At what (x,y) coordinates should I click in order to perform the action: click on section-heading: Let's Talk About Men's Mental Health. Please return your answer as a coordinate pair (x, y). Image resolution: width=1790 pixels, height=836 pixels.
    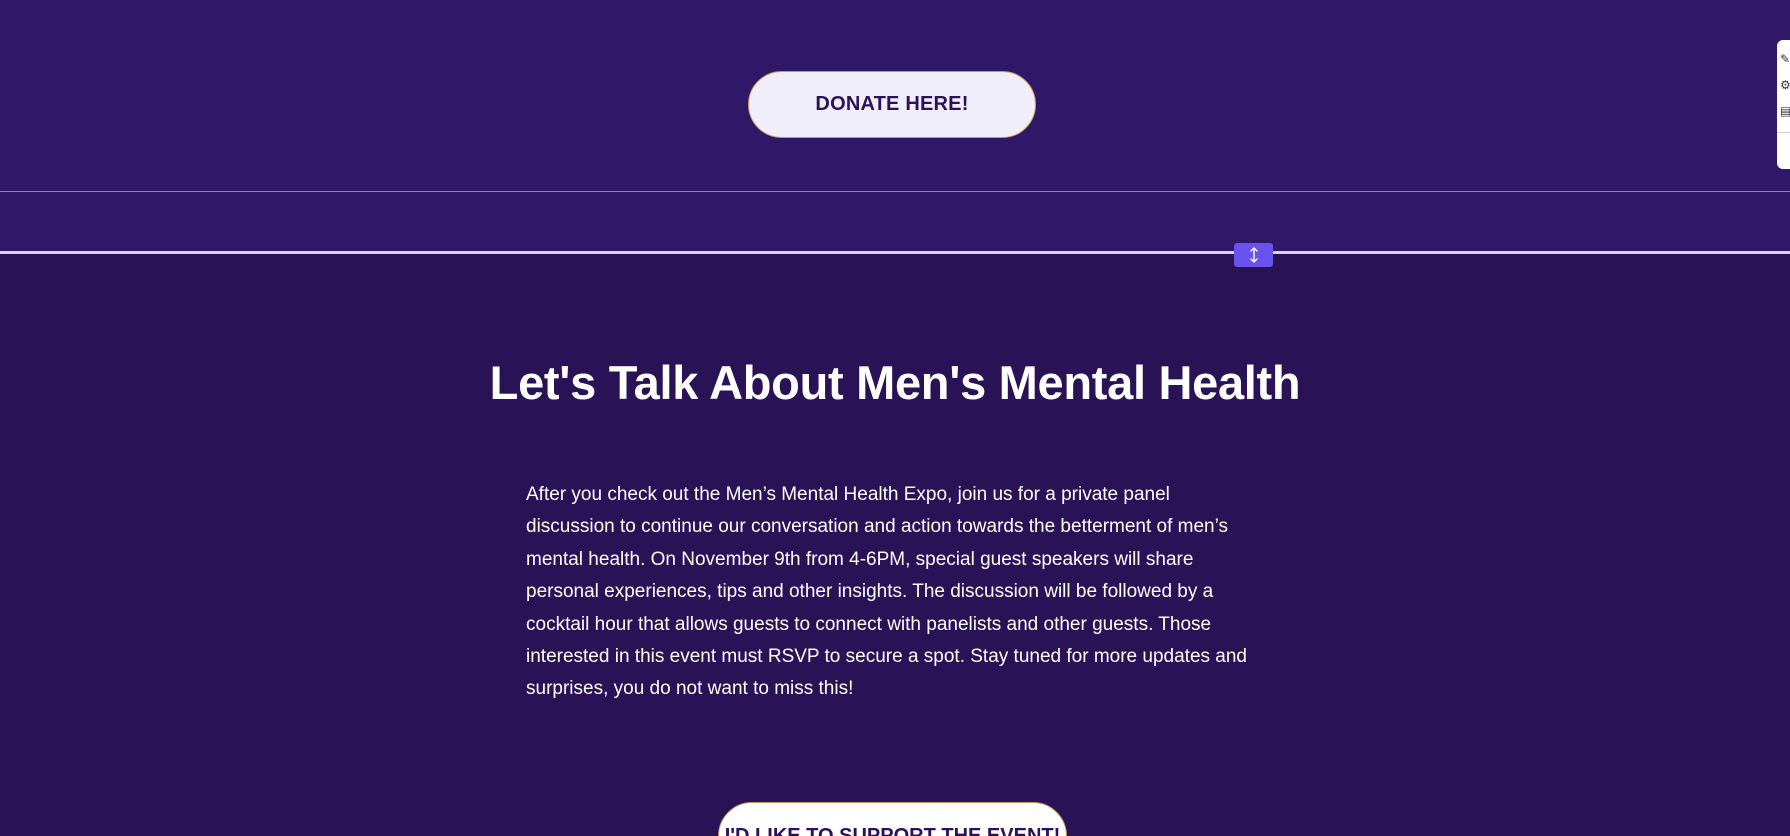
    Looking at the image, I should click on (895, 382).